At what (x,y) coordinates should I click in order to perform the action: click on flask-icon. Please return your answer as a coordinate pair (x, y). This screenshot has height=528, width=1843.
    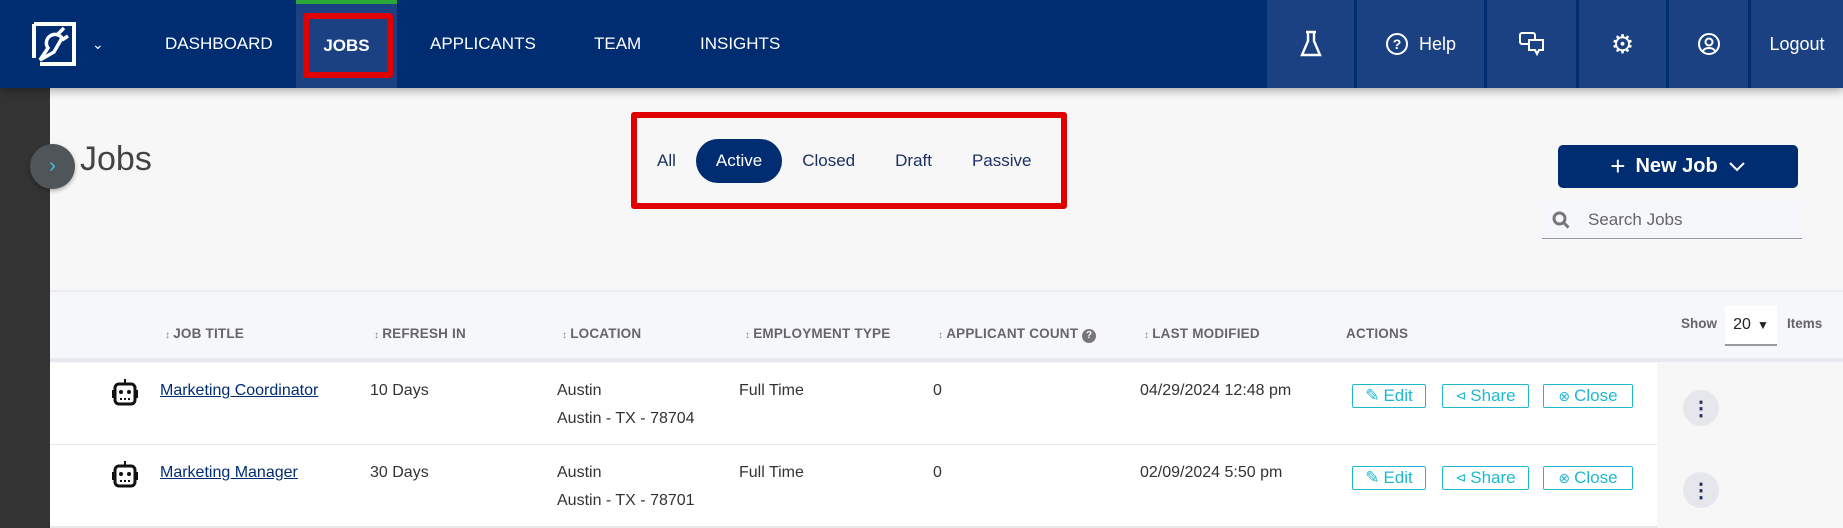
    Looking at the image, I should click on (1310, 43).